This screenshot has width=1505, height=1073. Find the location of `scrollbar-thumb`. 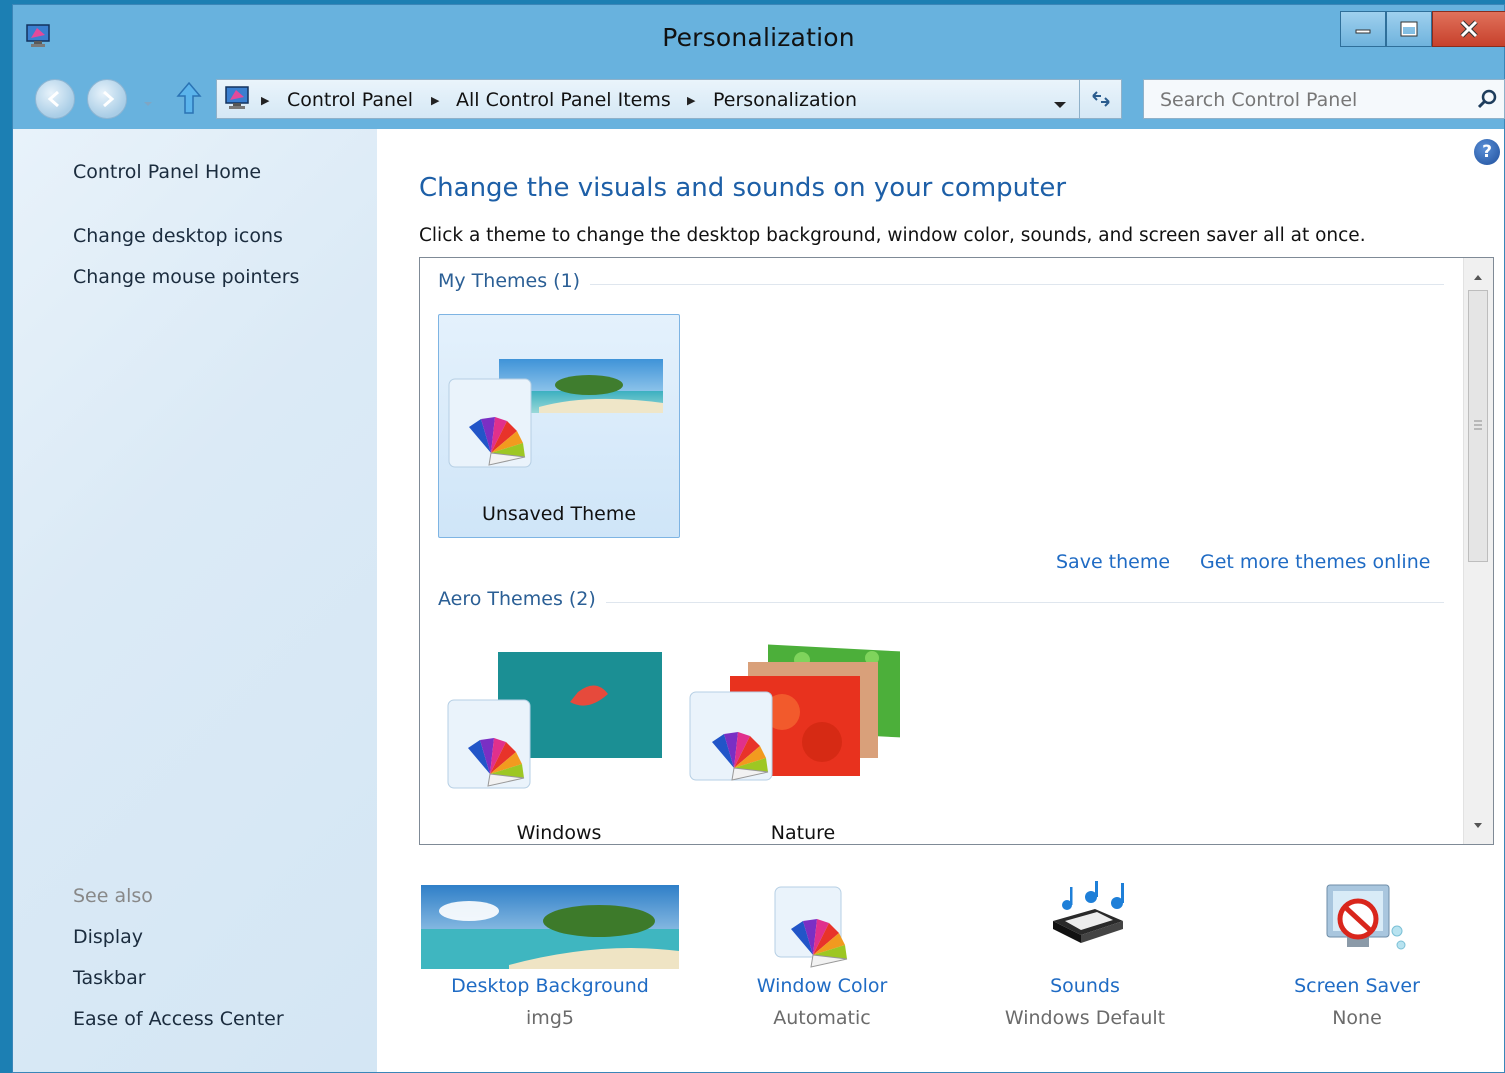

scrollbar-thumb is located at coordinates (1478, 426).